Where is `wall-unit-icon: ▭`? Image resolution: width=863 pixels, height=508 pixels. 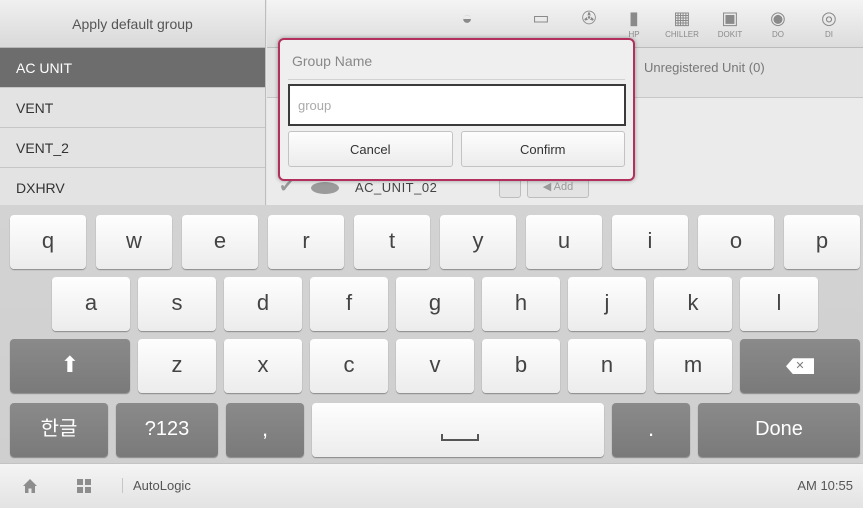
wall-unit-icon: ▭ is located at coordinates (541, 18).